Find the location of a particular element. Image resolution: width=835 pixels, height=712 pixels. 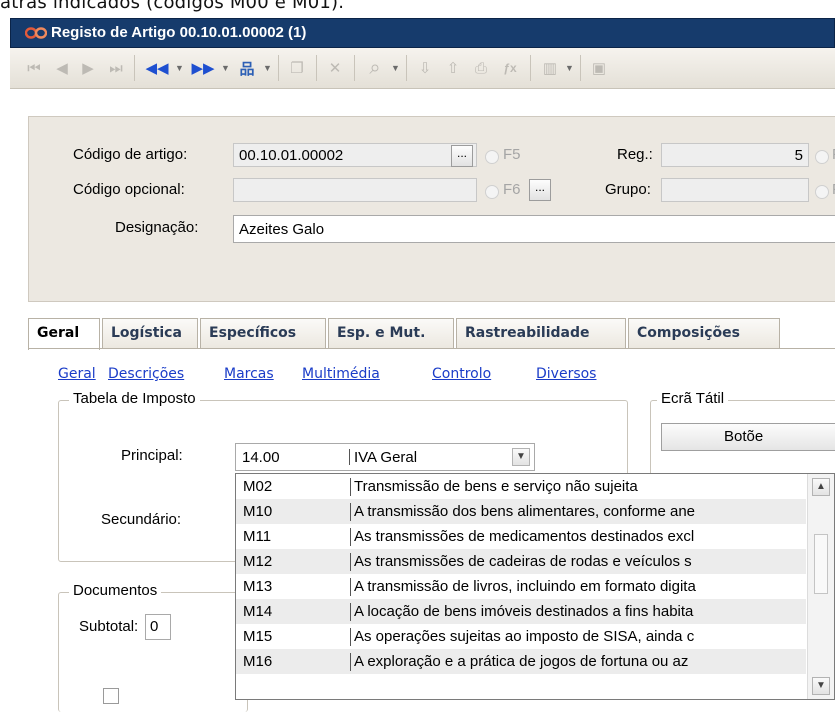

subtotal-label: Subtotal: is located at coordinates (109, 626).